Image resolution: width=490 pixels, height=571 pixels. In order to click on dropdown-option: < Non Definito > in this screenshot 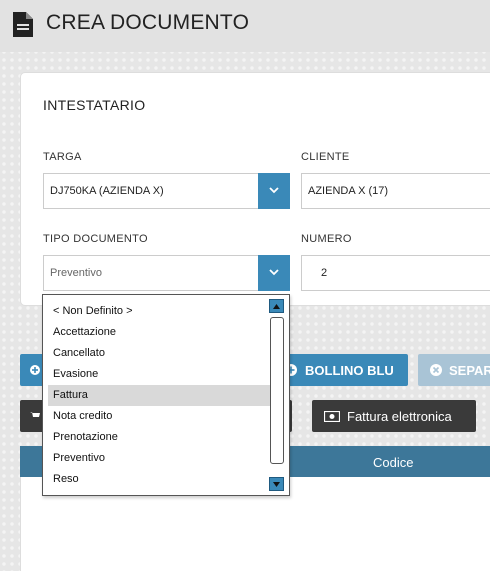, I will do `click(159, 311)`.